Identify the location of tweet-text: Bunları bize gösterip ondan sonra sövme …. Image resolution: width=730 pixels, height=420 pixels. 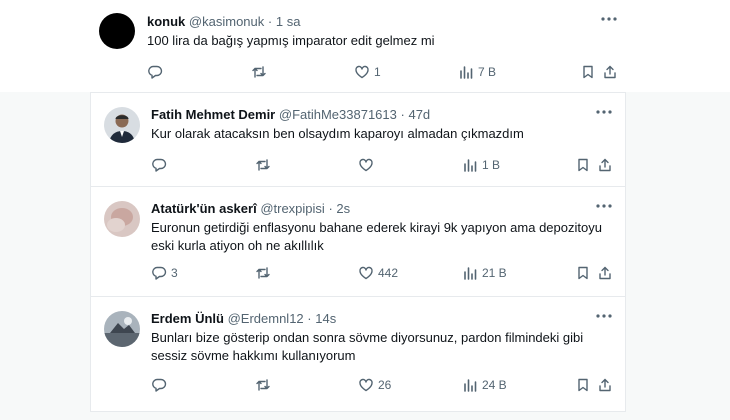
(367, 346).